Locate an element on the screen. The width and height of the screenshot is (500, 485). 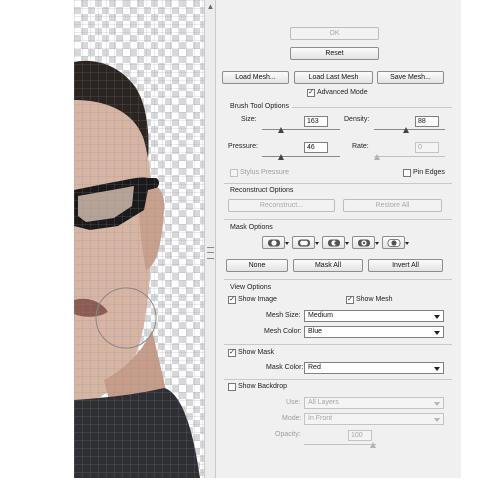
mesh-size-select: Medium is located at coordinates (374, 316).